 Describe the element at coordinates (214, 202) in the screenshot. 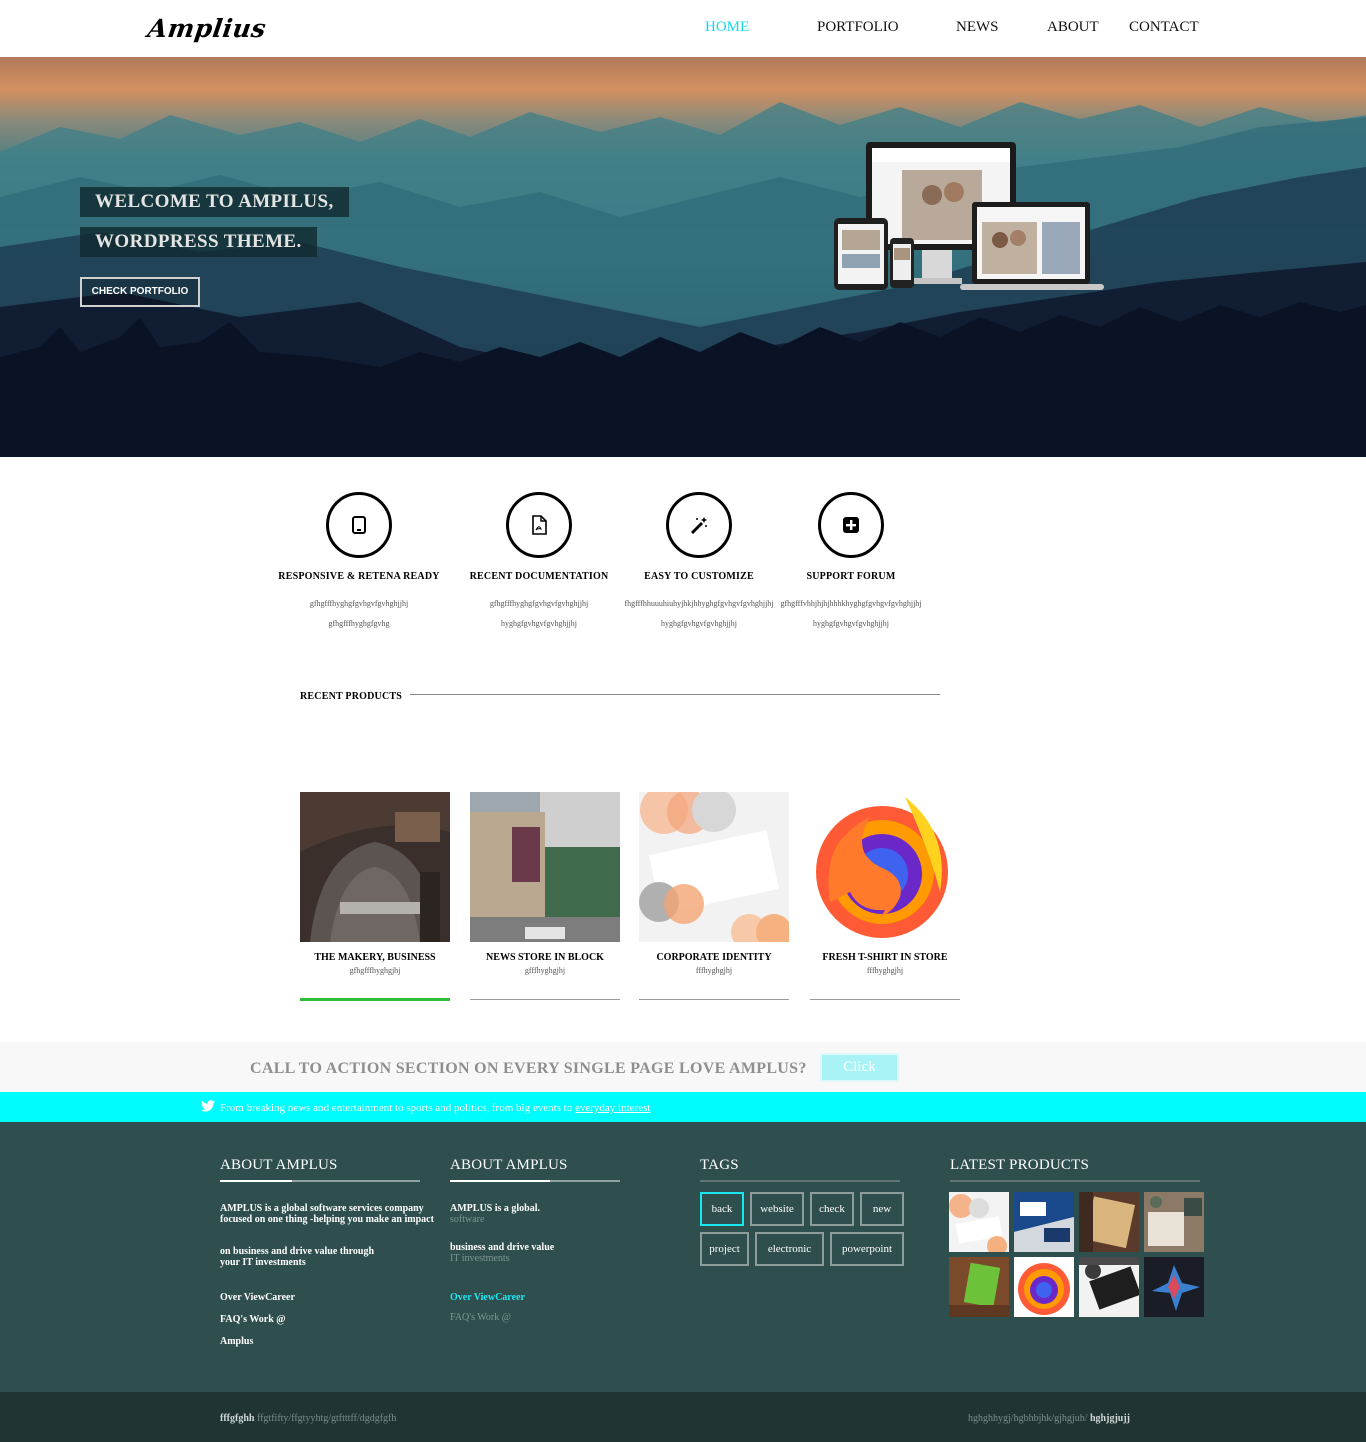

I see `hero-headline-line1: WELCOME TO AMPILUS,` at that location.